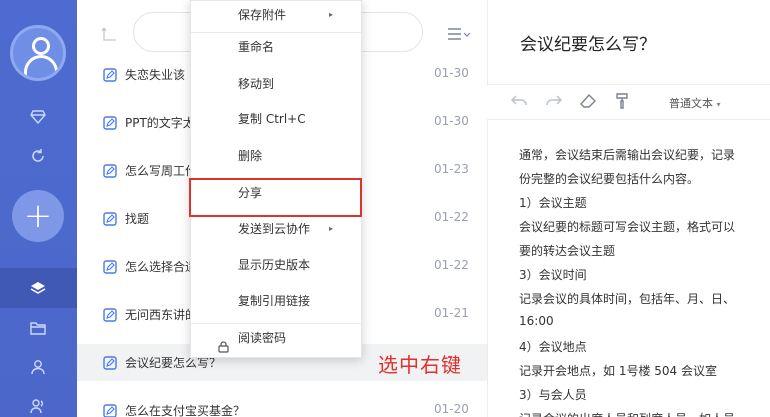 Image resolution: width=770 pixels, height=417 pixels. Describe the element at coordinates (623, 103) in the screenshot. I see `format-painter-icon` at that location.